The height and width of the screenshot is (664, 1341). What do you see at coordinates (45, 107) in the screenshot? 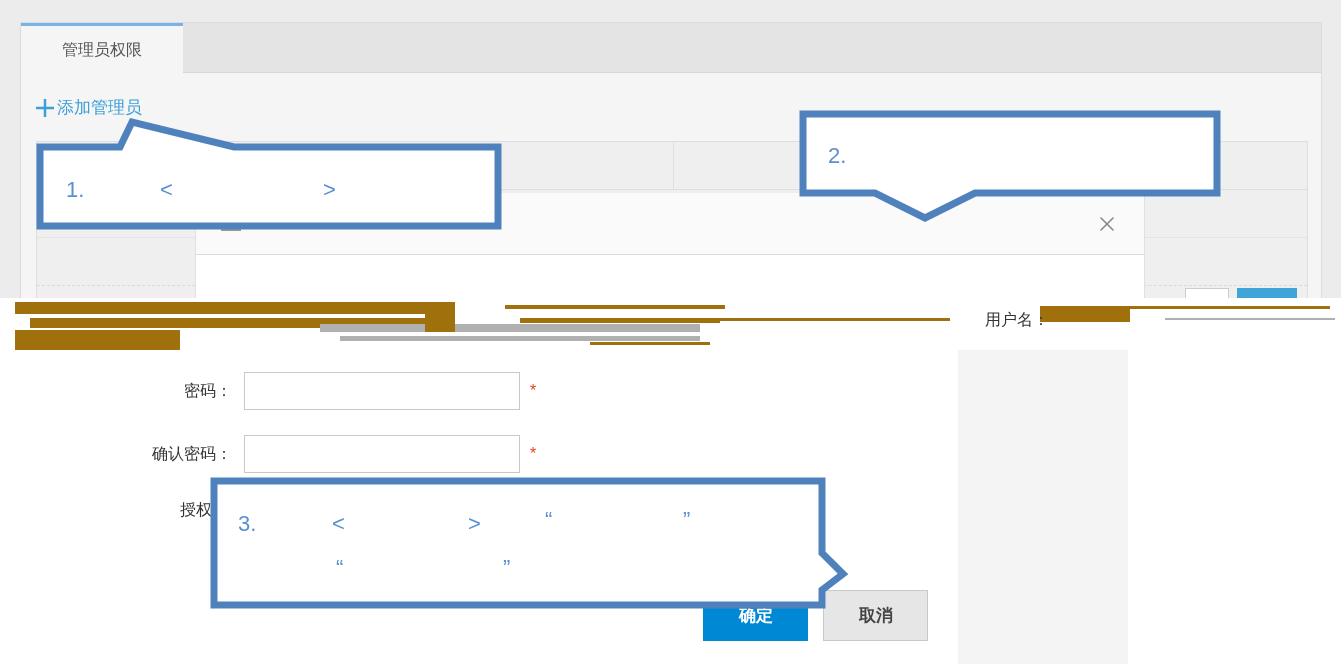
I see `plus-icon` at bounding box center [45, 107].